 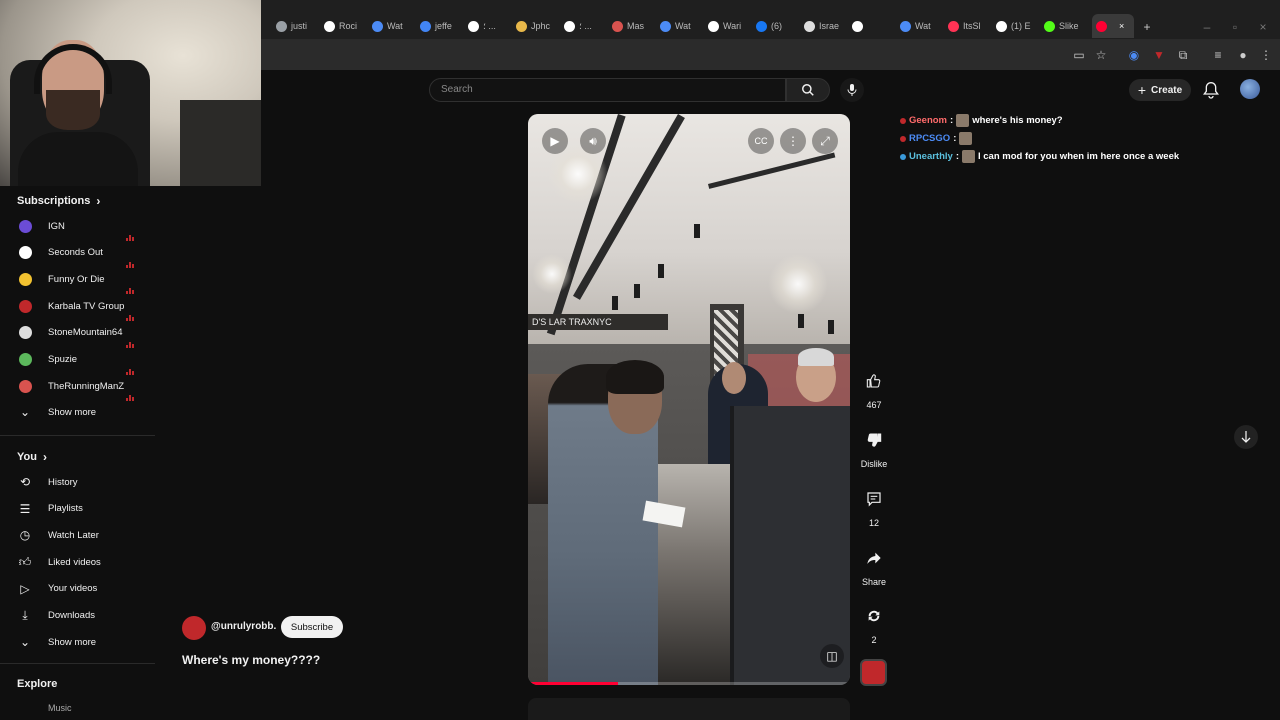 What do you see at coordinates (77, 482) in the screenshot?
I see `sidebar-item-history: ⟲ History` at bounding box center [77, 482].